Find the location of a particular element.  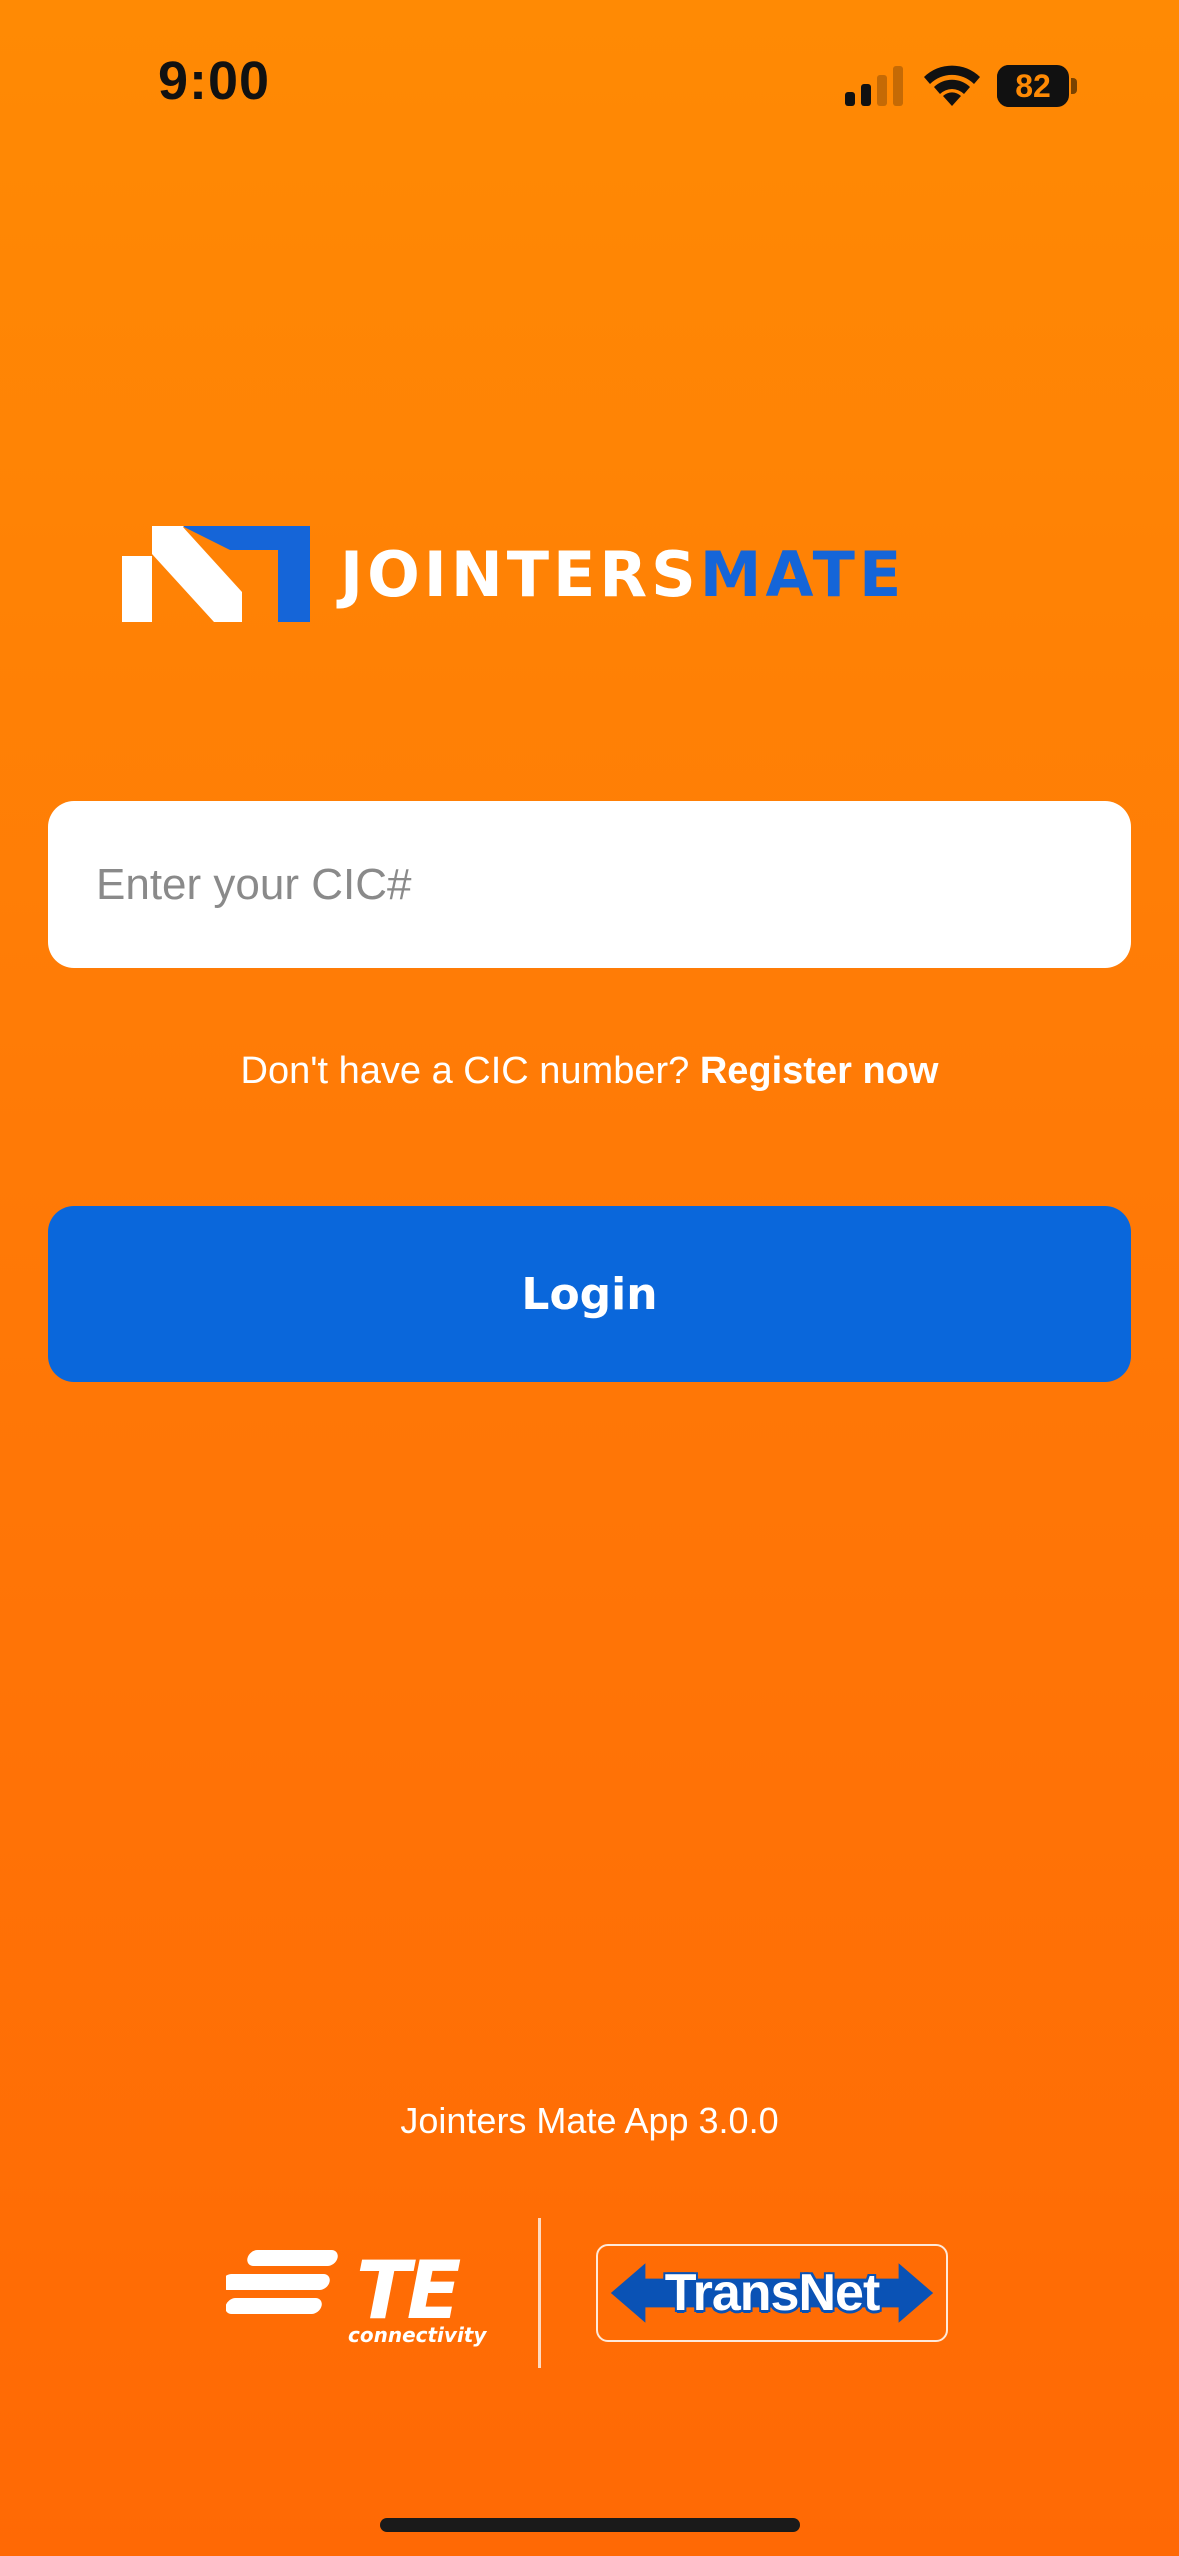

partner-logos: TE connectivity TransNet is located at coordinates (589, 2290).